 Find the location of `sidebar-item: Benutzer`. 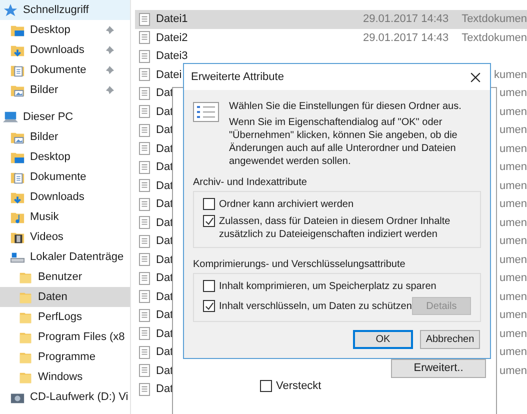

sidebar-item: Benutzer is located at coordinates (65, 277).